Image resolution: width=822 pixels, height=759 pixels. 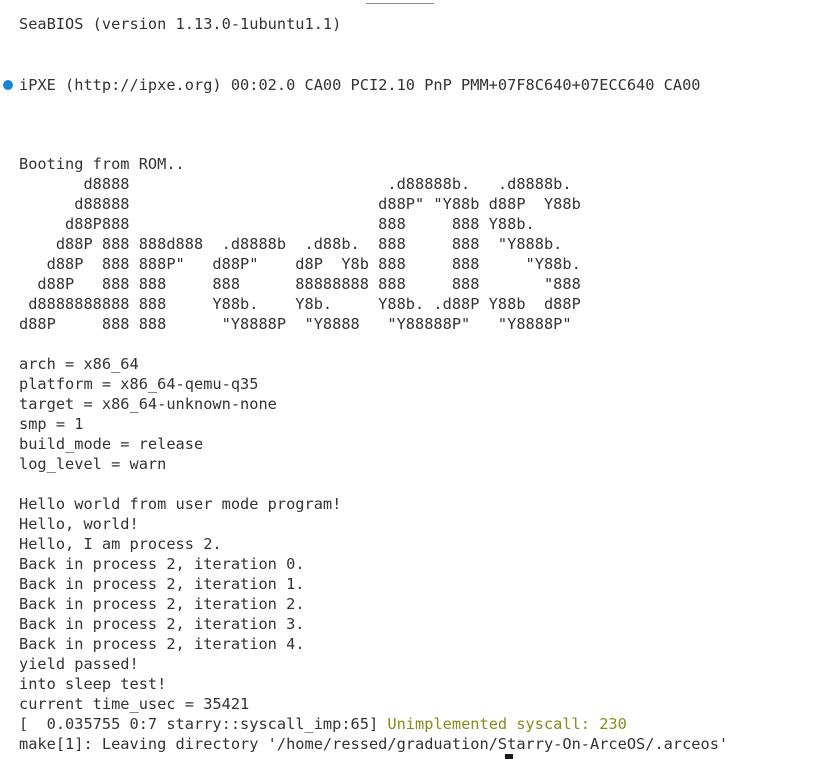 I want to click on logo-line: d8888 .d88888b. .d8888b., so click(x=295, y=184).